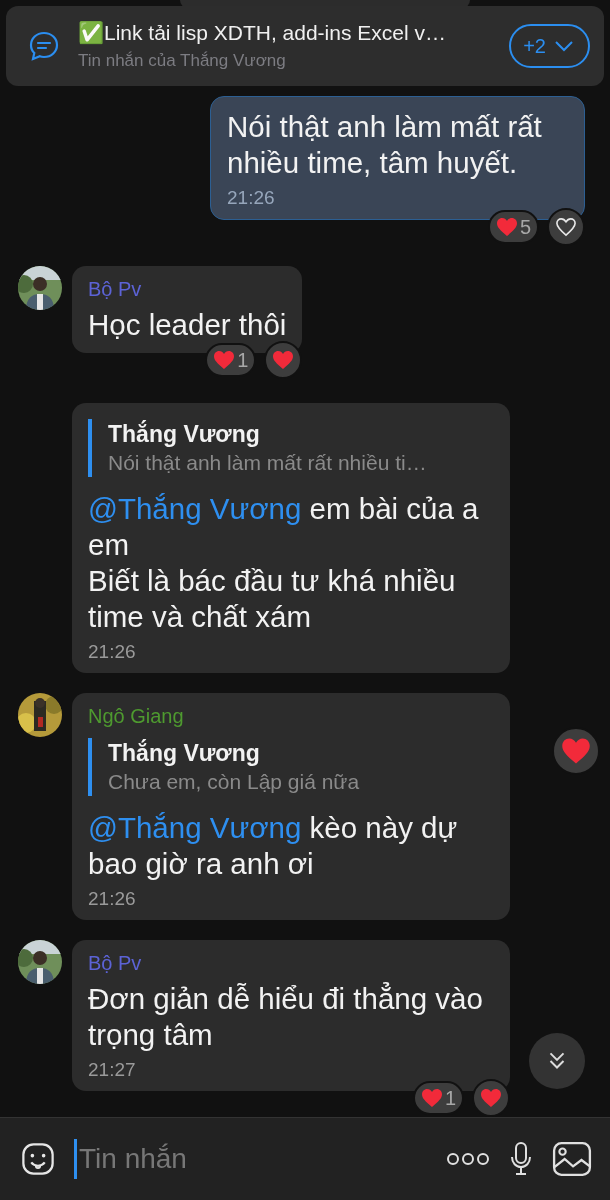 Image resolution: width=610 pixels, height=1200 pixels. I want to click on pinned-message-sender: Tin nhắn của Thắng Vương, so click(182, 61).